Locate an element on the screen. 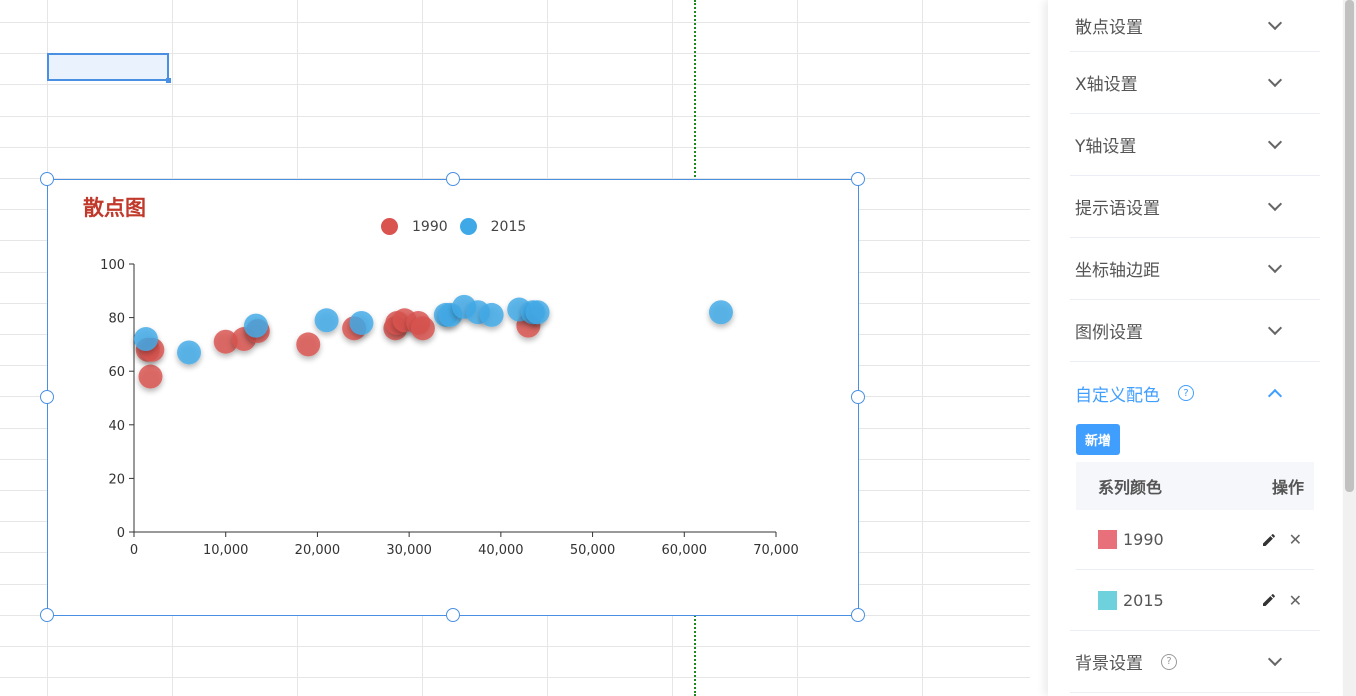 The image size is (1356, 696). y-tick-label: 20 is located at coordinates (116, 479).